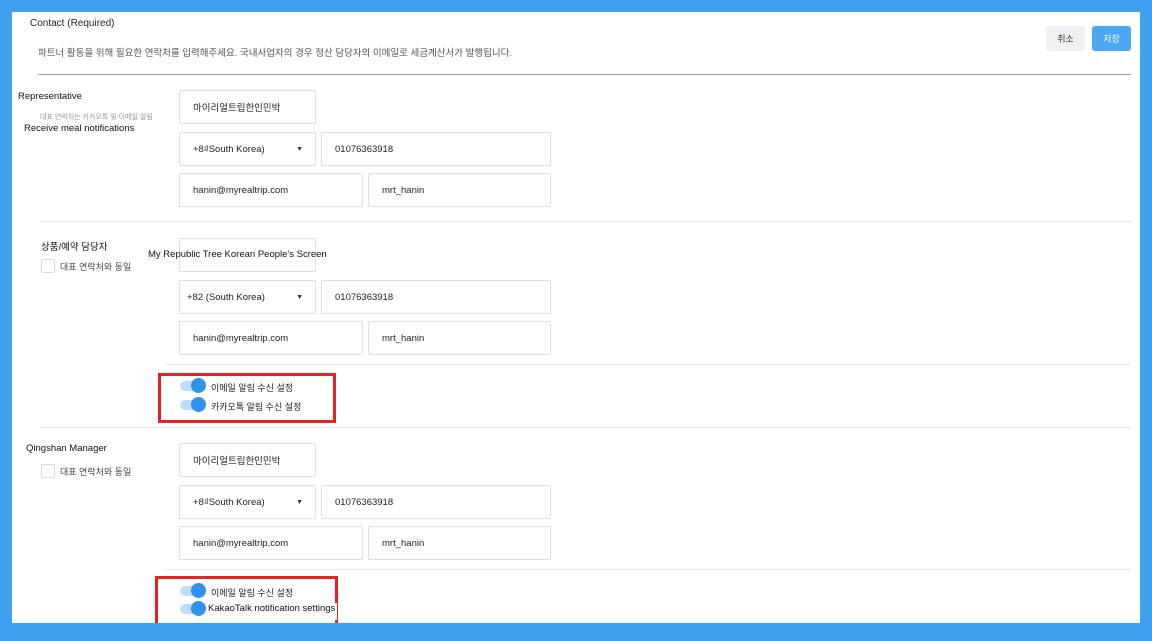  Describe the element at coordinates (1111, 38) in the screenshot. I see `save-button: 저장` at that location.